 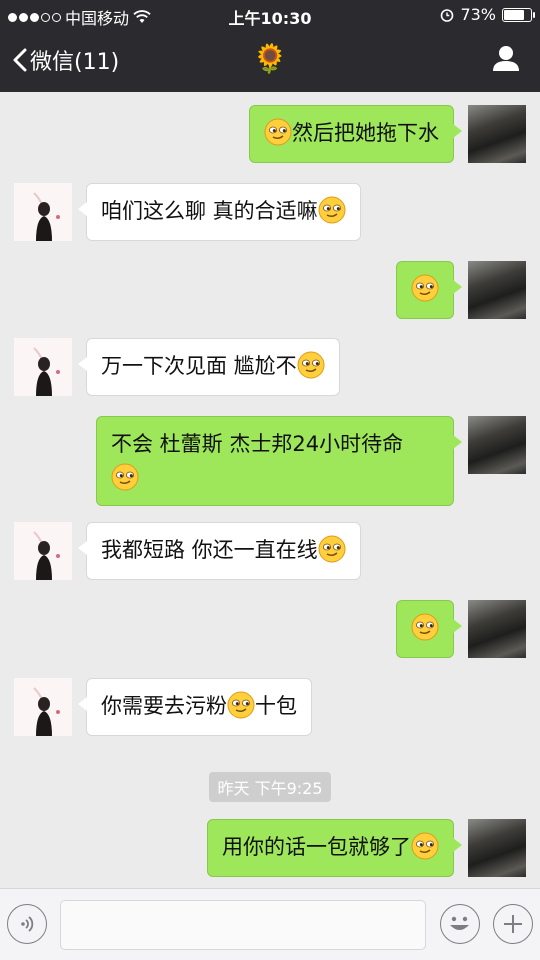 I want to click on message-row: 咱们这么聊 真的合适嘛, so click(x=187, y=212).